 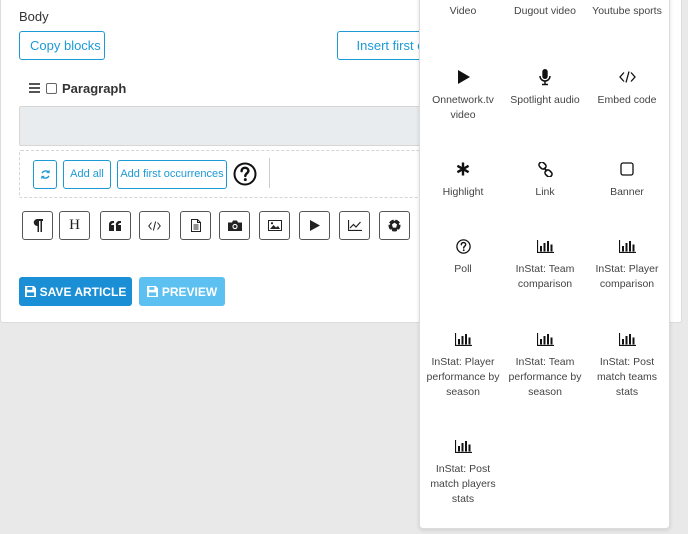 I want to click on help-icon, so click(x=245, y=174).